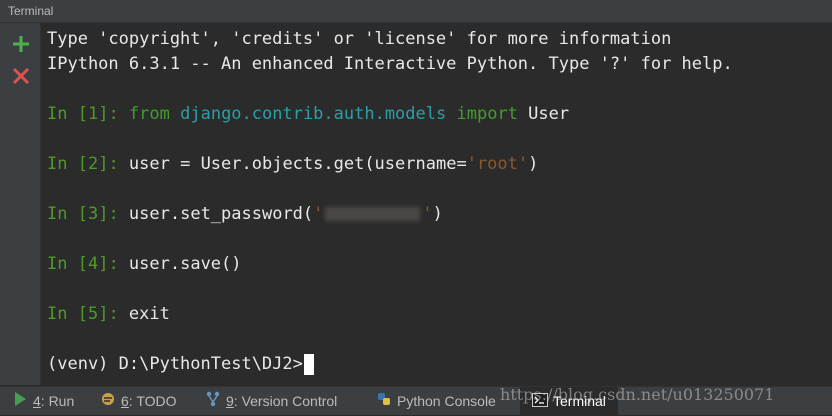 The height and width of the screenshot is (416, 832). What do you see at coordinates (149, 314) in the screenshot?
I see `code-text: exit` at bounding box center [149, 314].